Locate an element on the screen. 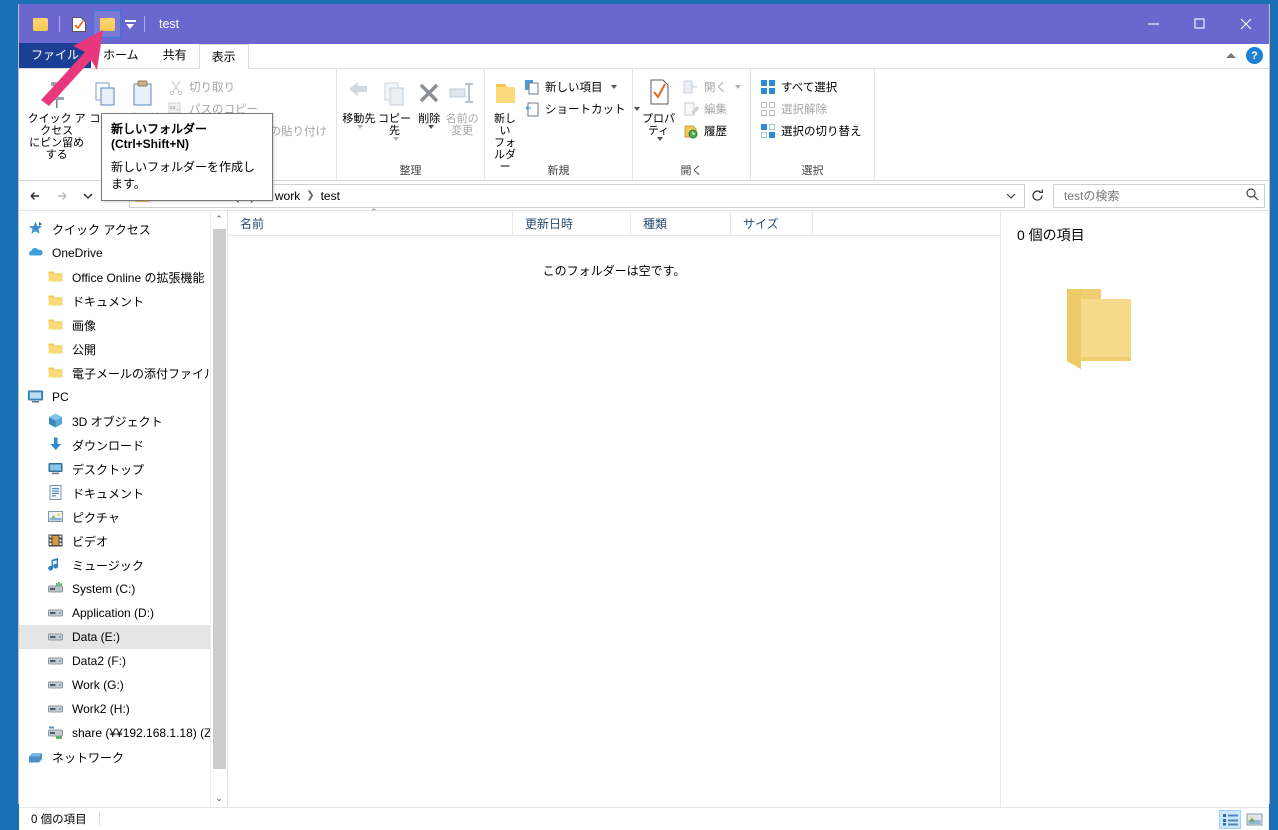 This screenshot has width=1278, height=830. scroll-up-arrow: ⌃ is located at coordinates (219, 219).